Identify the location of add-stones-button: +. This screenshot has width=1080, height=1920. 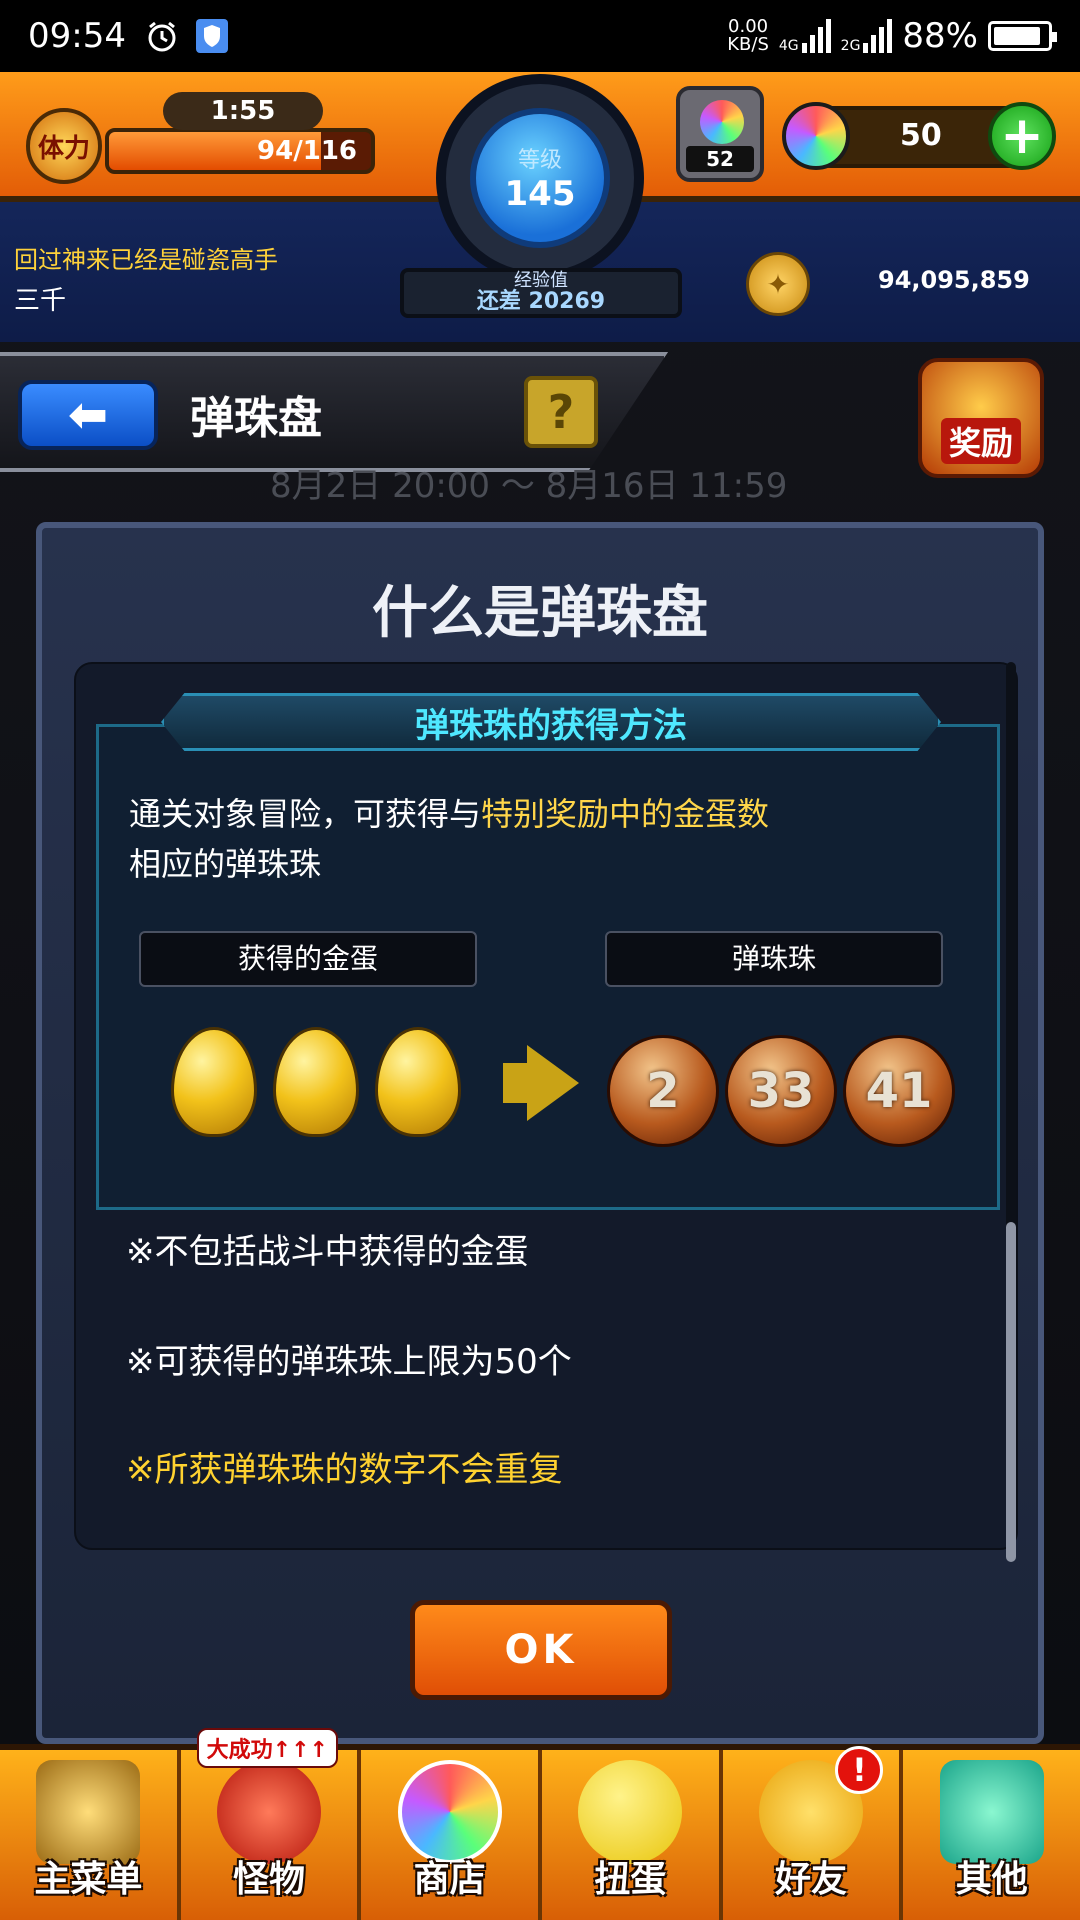
(1022, 136).